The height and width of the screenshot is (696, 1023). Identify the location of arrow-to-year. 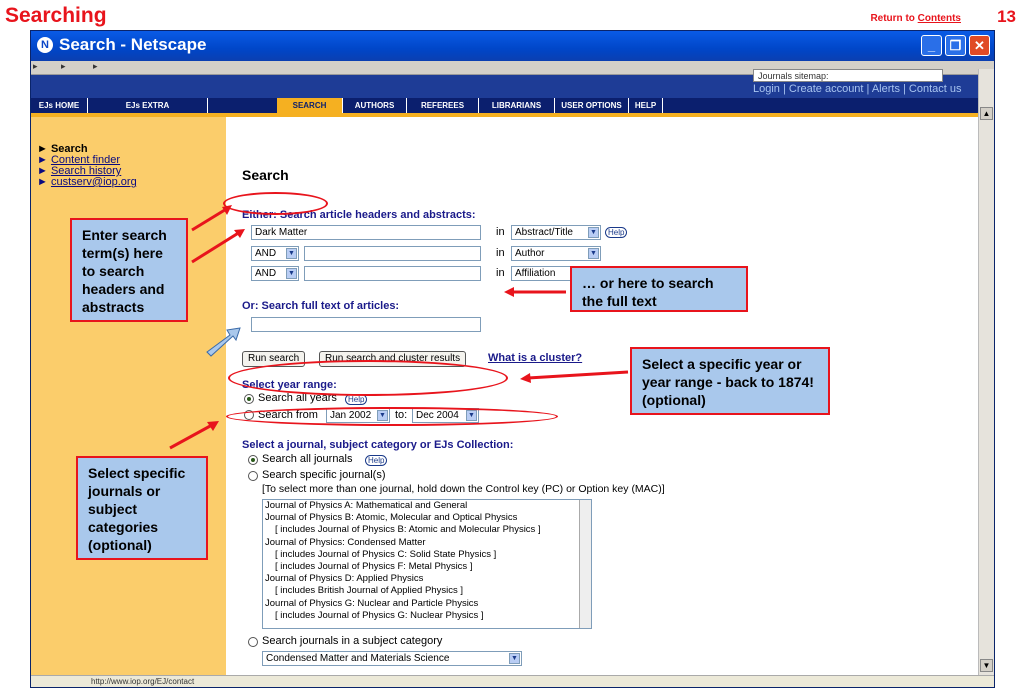
(578, 375).